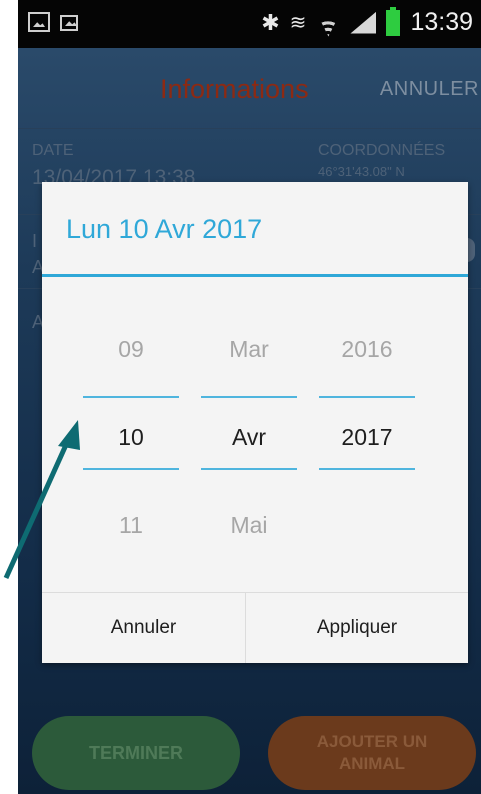 Image resolution: width=481 pixels, height=794 pixels. I want to click on title-divider, so click(255, 275).